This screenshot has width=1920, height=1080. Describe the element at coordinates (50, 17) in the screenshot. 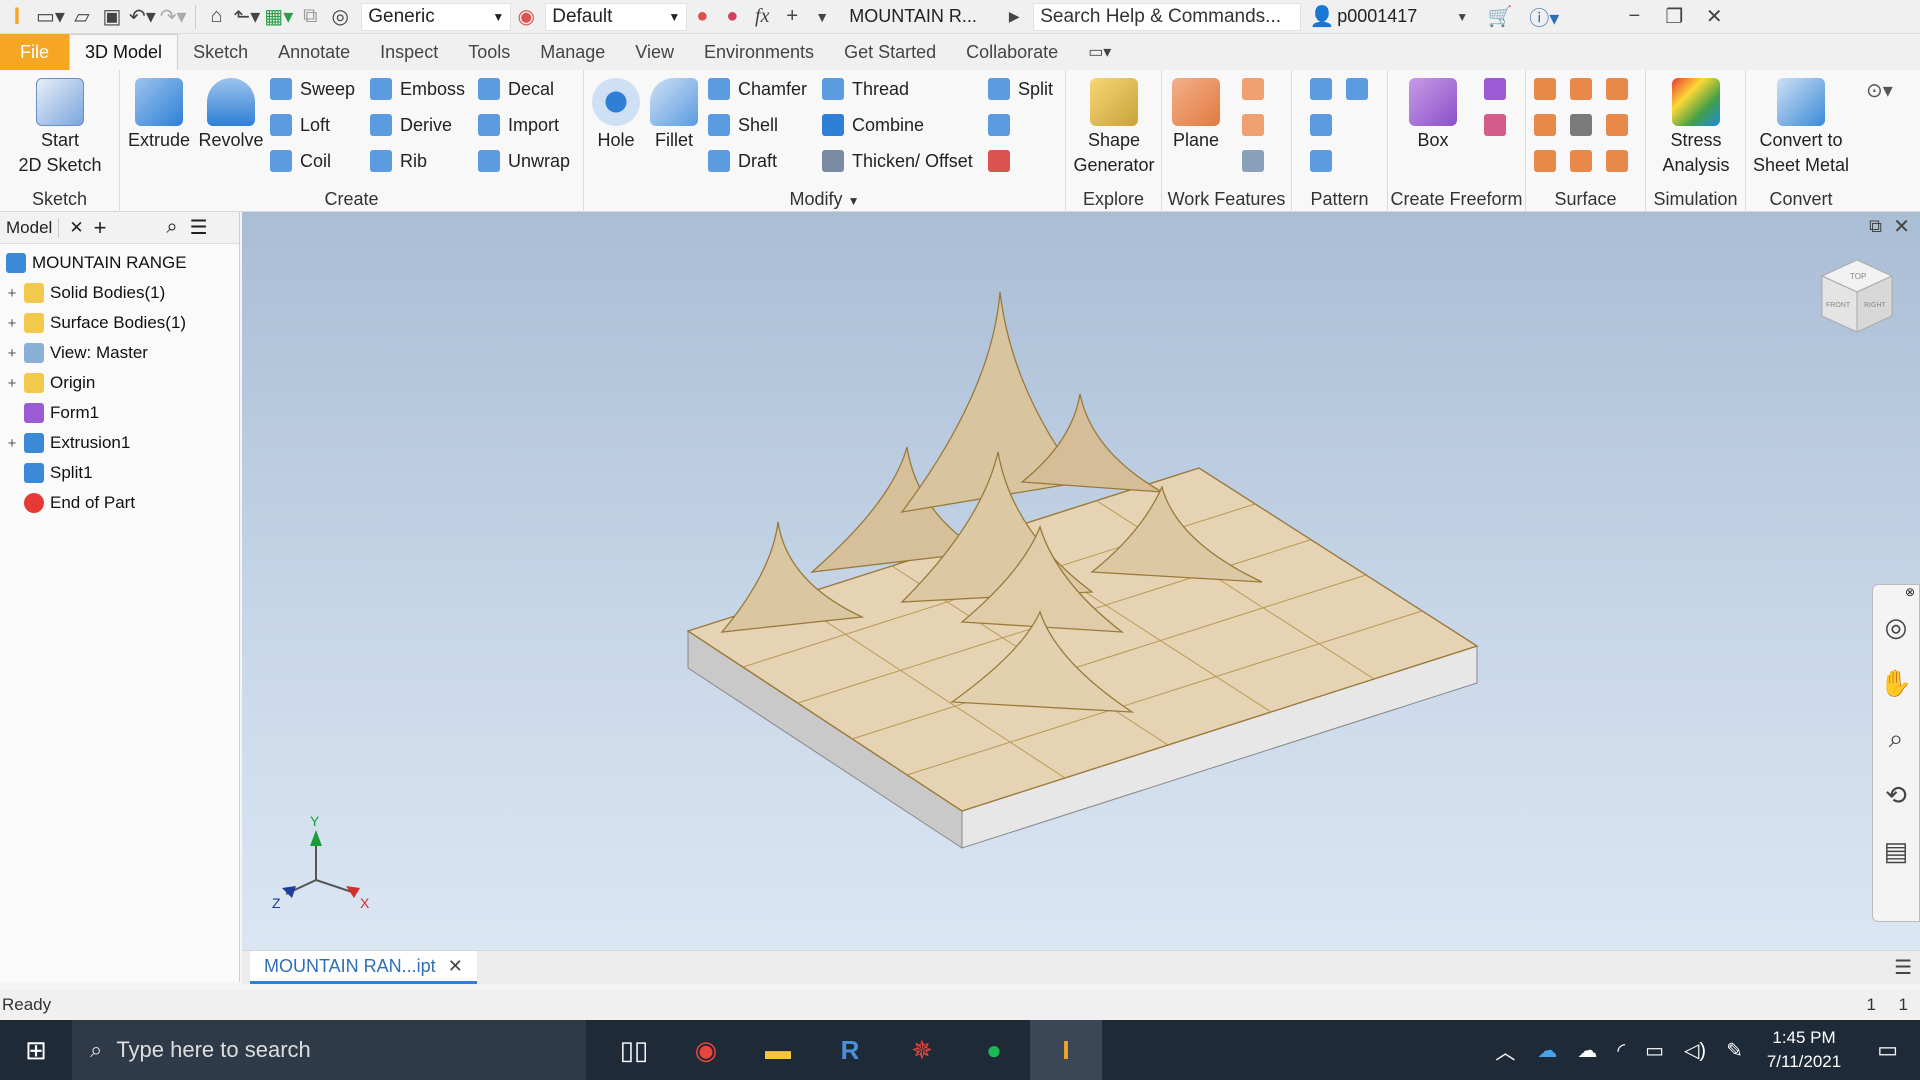

I see `new-file-icon: ▭▾` at that location.